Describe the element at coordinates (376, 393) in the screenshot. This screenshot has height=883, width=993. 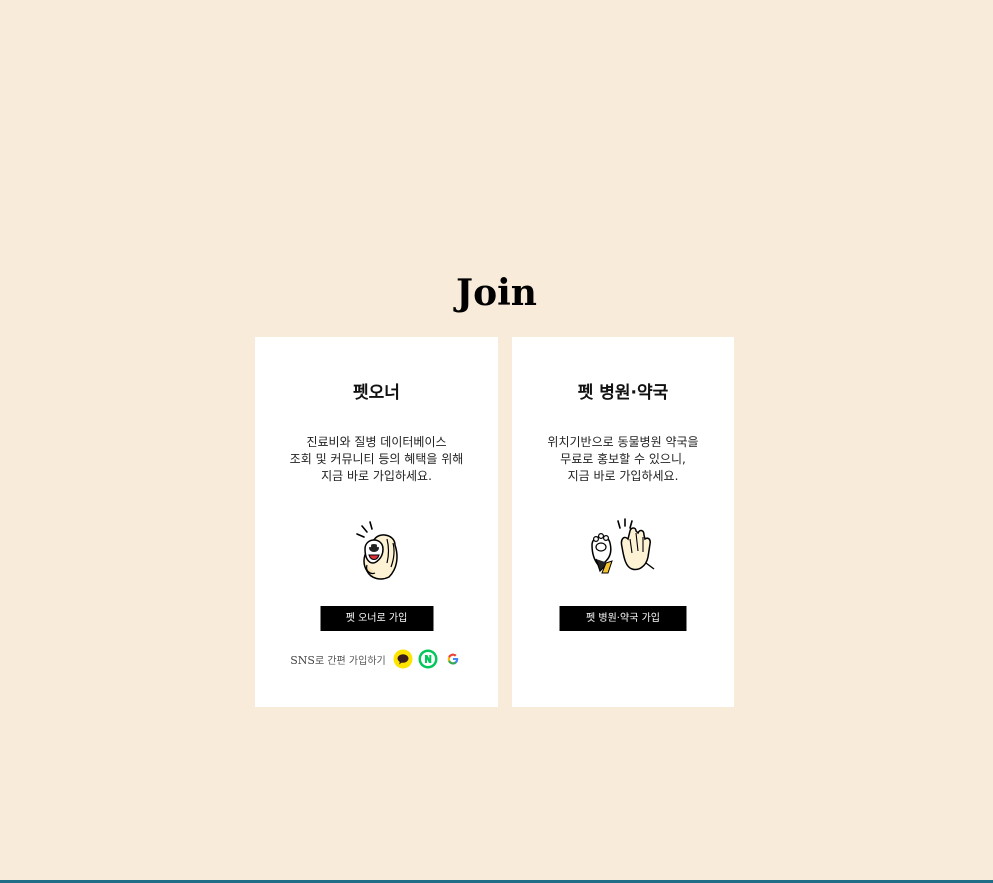
I see `pet-owner-title: 펫오너` at that location.